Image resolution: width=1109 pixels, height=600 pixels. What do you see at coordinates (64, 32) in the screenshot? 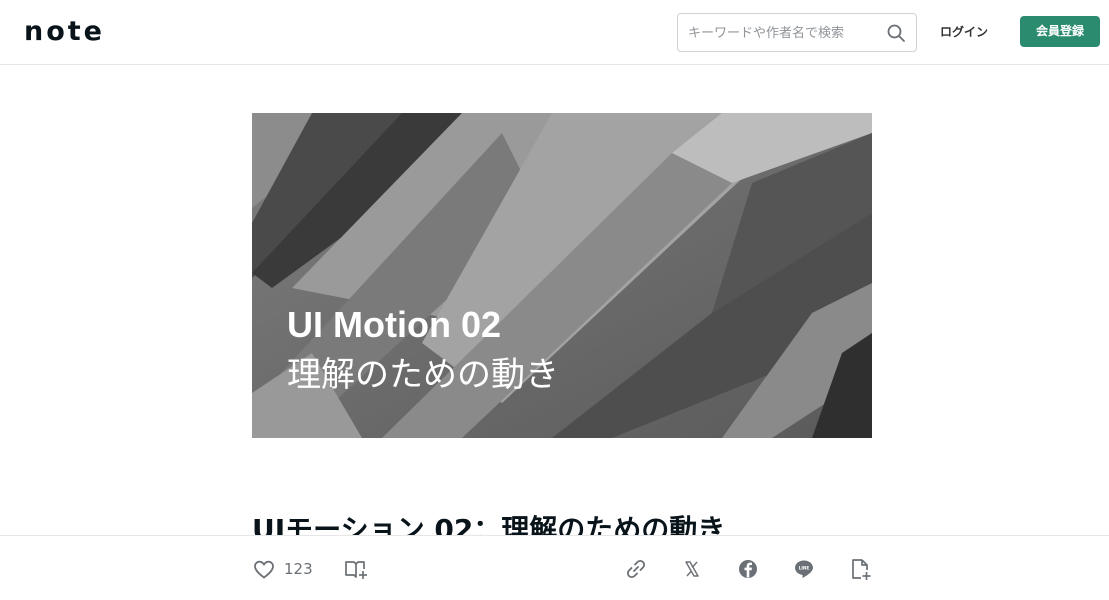
I see `note-logo: note` at bounding box center [64, 32].